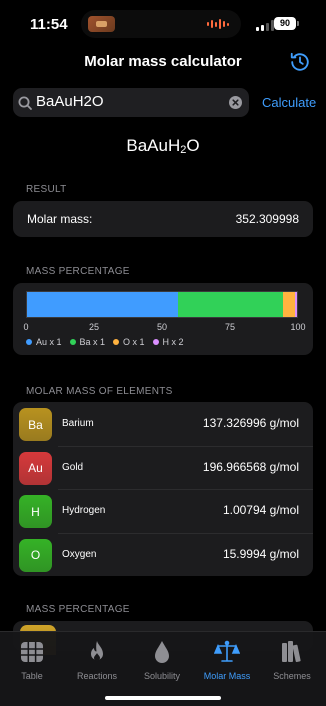  Describe the element at coordinates (260, 510) in the screenshot. I see `element-mass: 1.00794 g/mol` at that location.